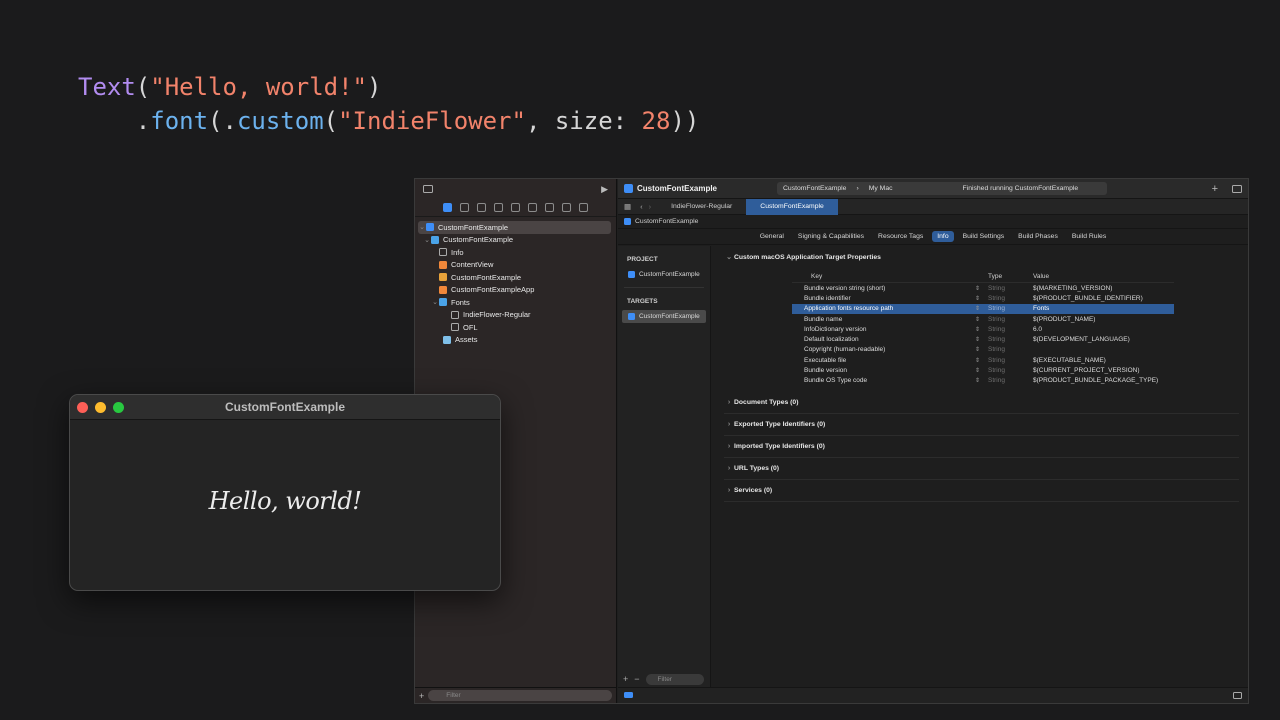 This screenshot has width=1280, height=720. What do you see at coordinates (772, 236) in the screenshot?
I see `tab-general: General` at bounding box center [772, 236].